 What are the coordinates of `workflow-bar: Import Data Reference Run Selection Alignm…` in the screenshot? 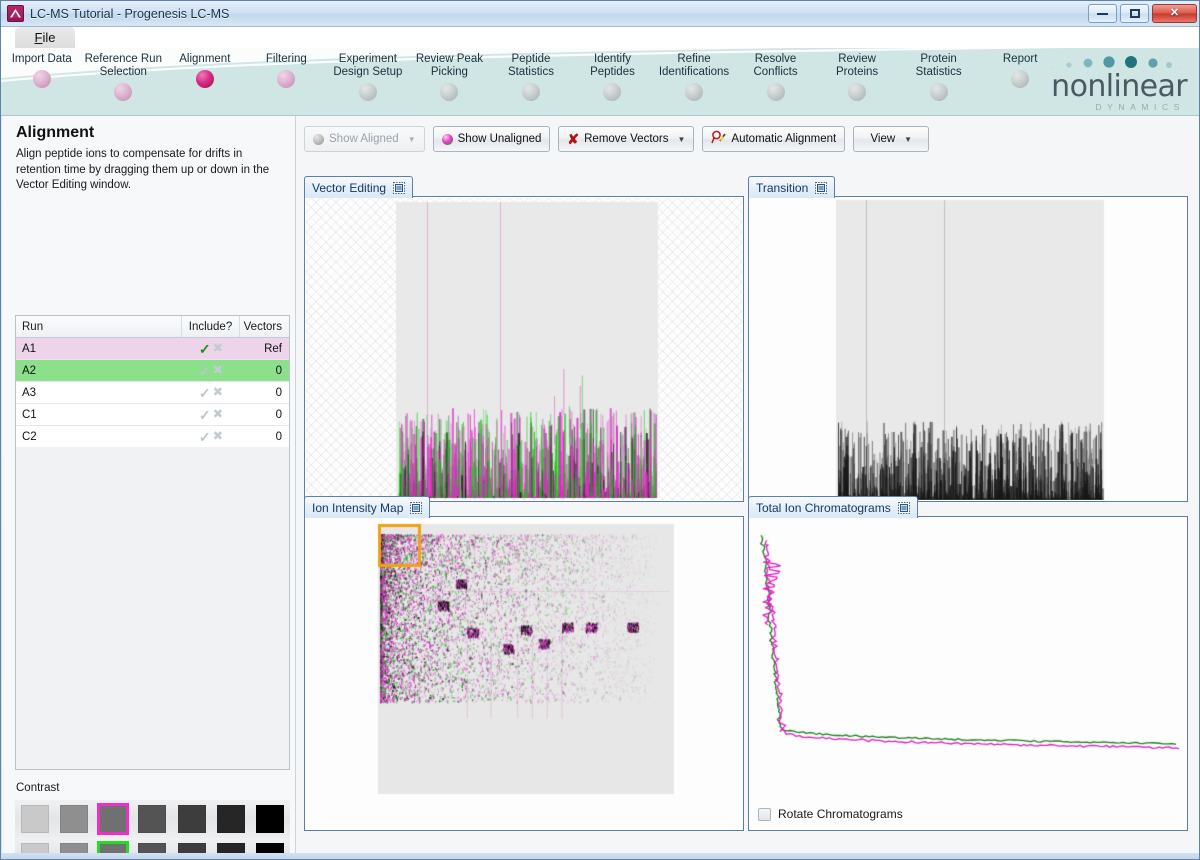 It's located at (600, 82).